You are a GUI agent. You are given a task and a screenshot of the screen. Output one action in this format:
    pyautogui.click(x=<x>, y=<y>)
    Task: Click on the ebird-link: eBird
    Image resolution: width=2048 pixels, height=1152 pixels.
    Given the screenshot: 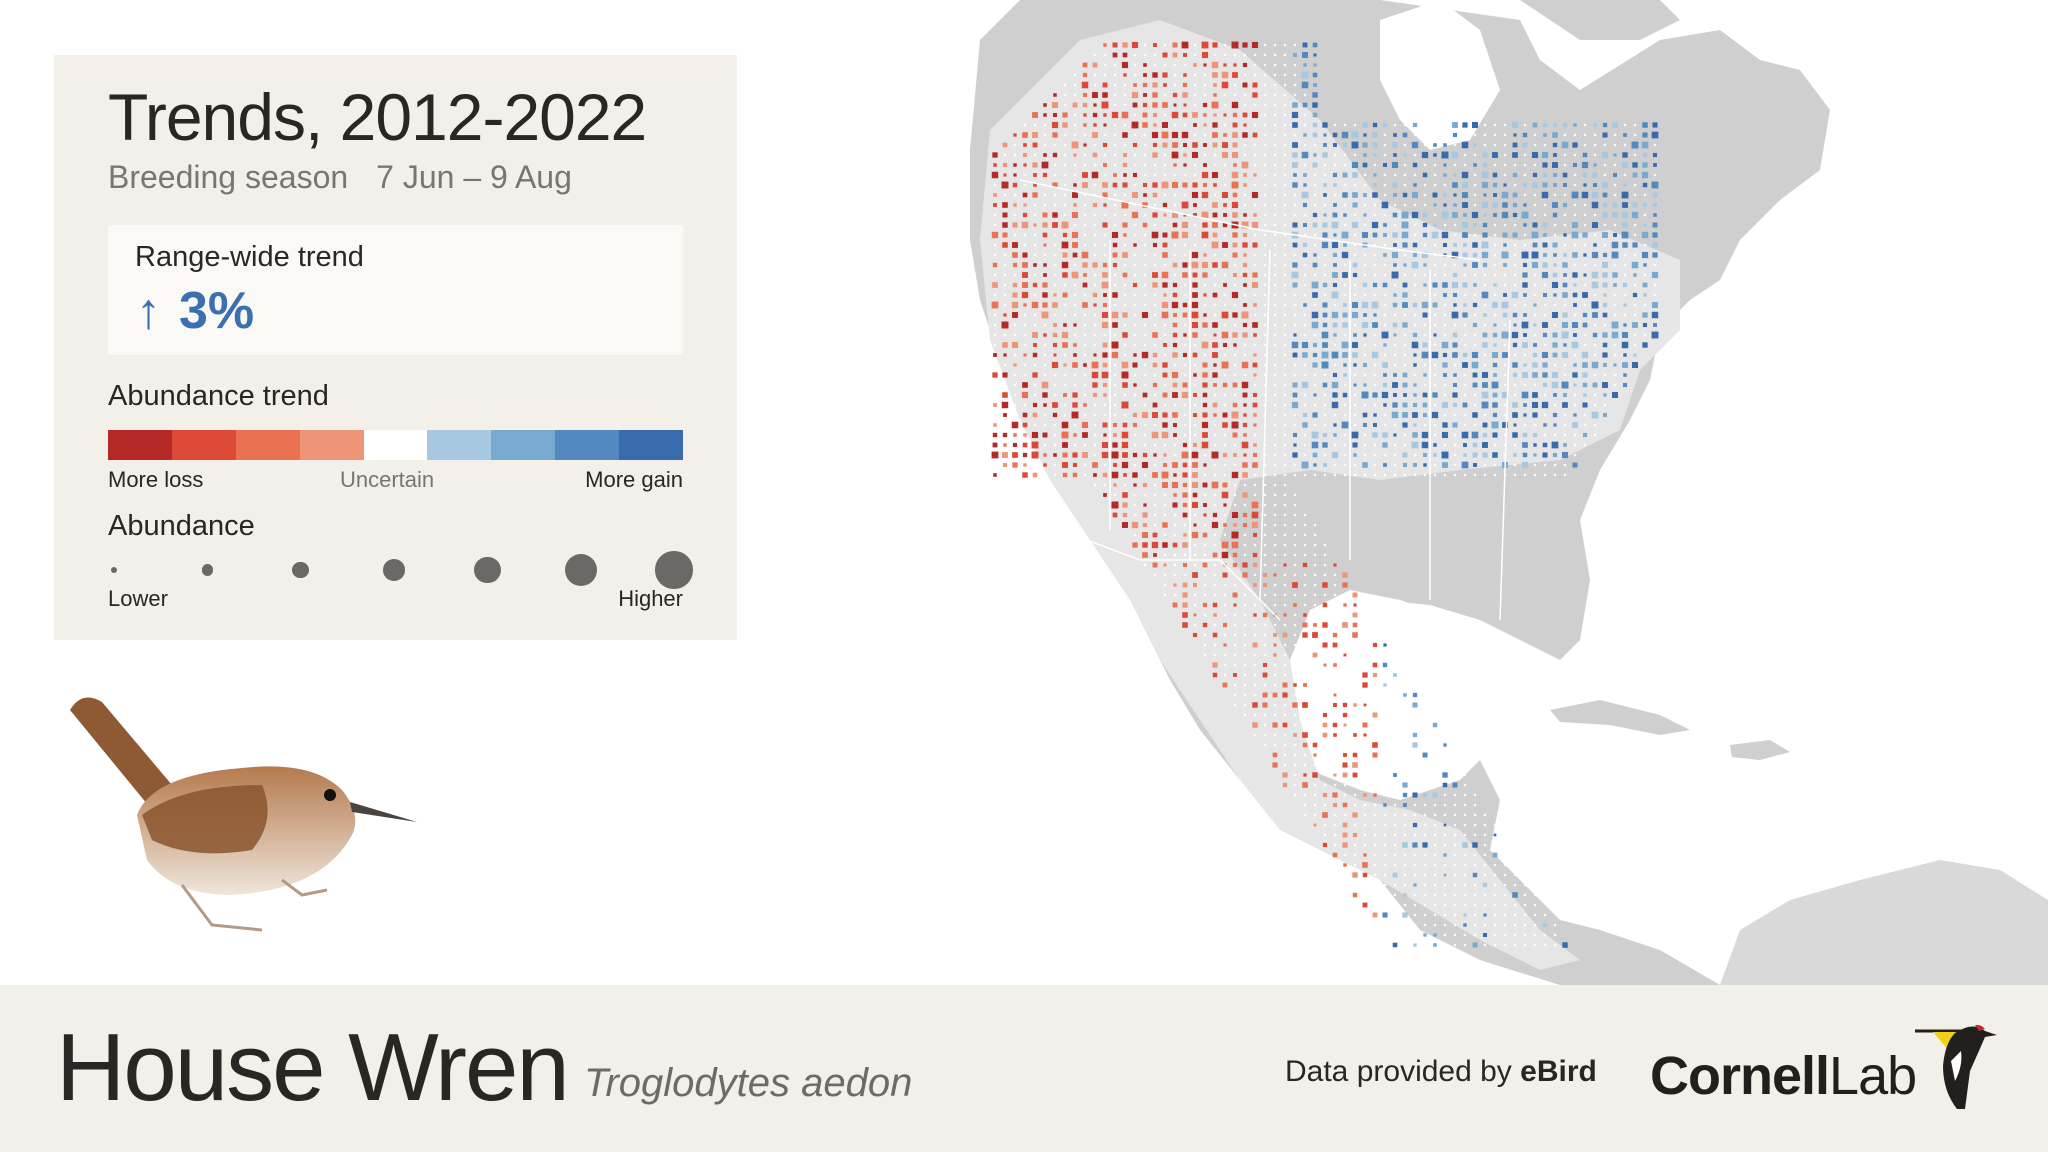 What is the action you would take?
    pyautogui.click(x=1558, y=1071)
    